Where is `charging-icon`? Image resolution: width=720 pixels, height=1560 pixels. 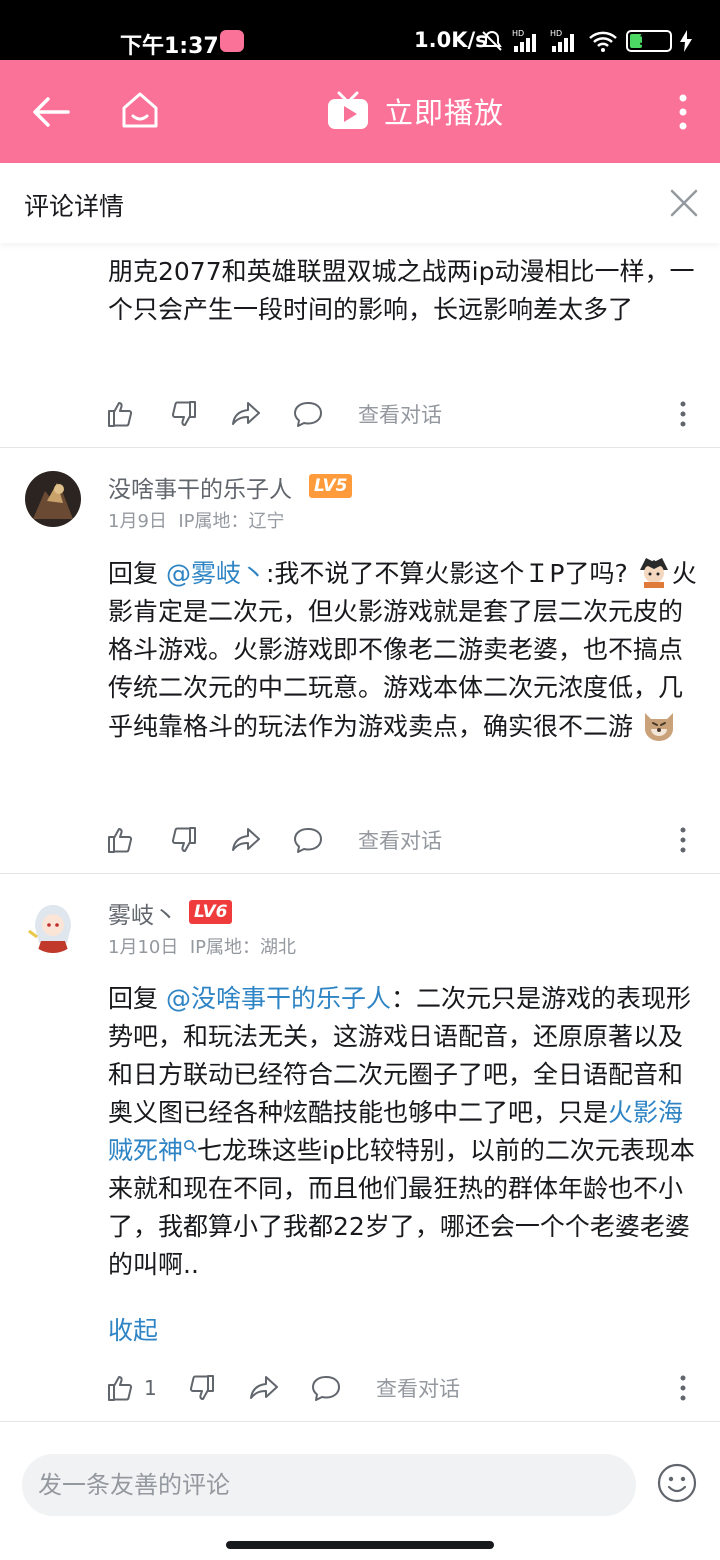 charging-icon is located at coordinates (686, 41).